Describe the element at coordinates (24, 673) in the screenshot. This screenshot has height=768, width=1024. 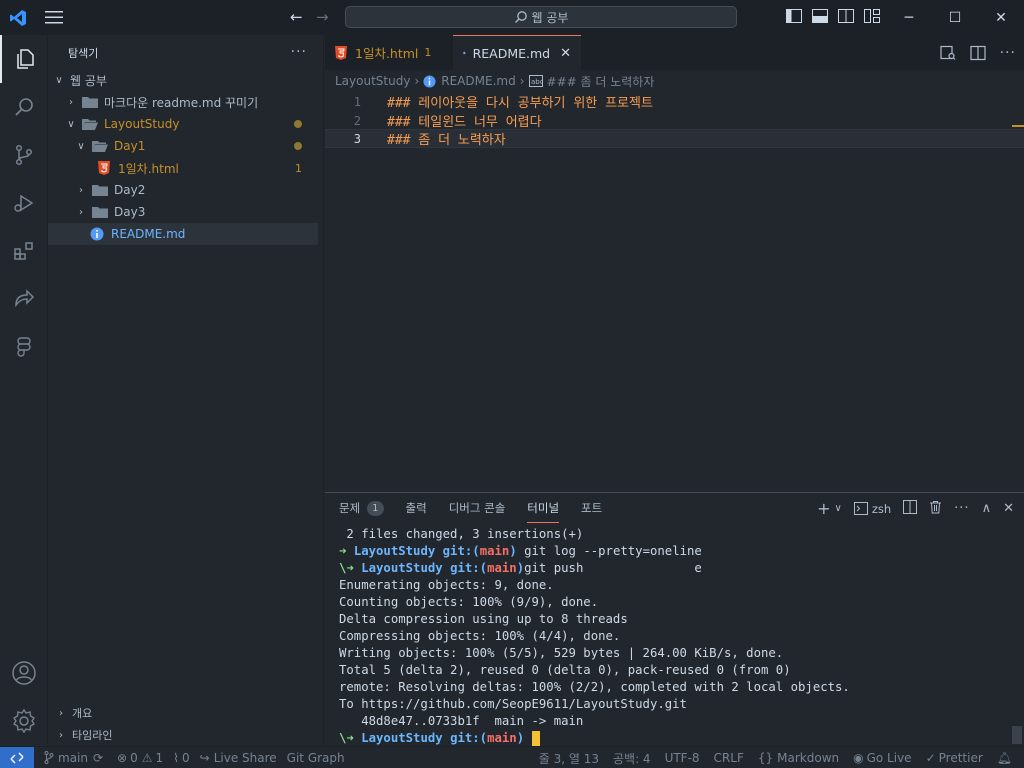
I see `accounts-icon` at that location.